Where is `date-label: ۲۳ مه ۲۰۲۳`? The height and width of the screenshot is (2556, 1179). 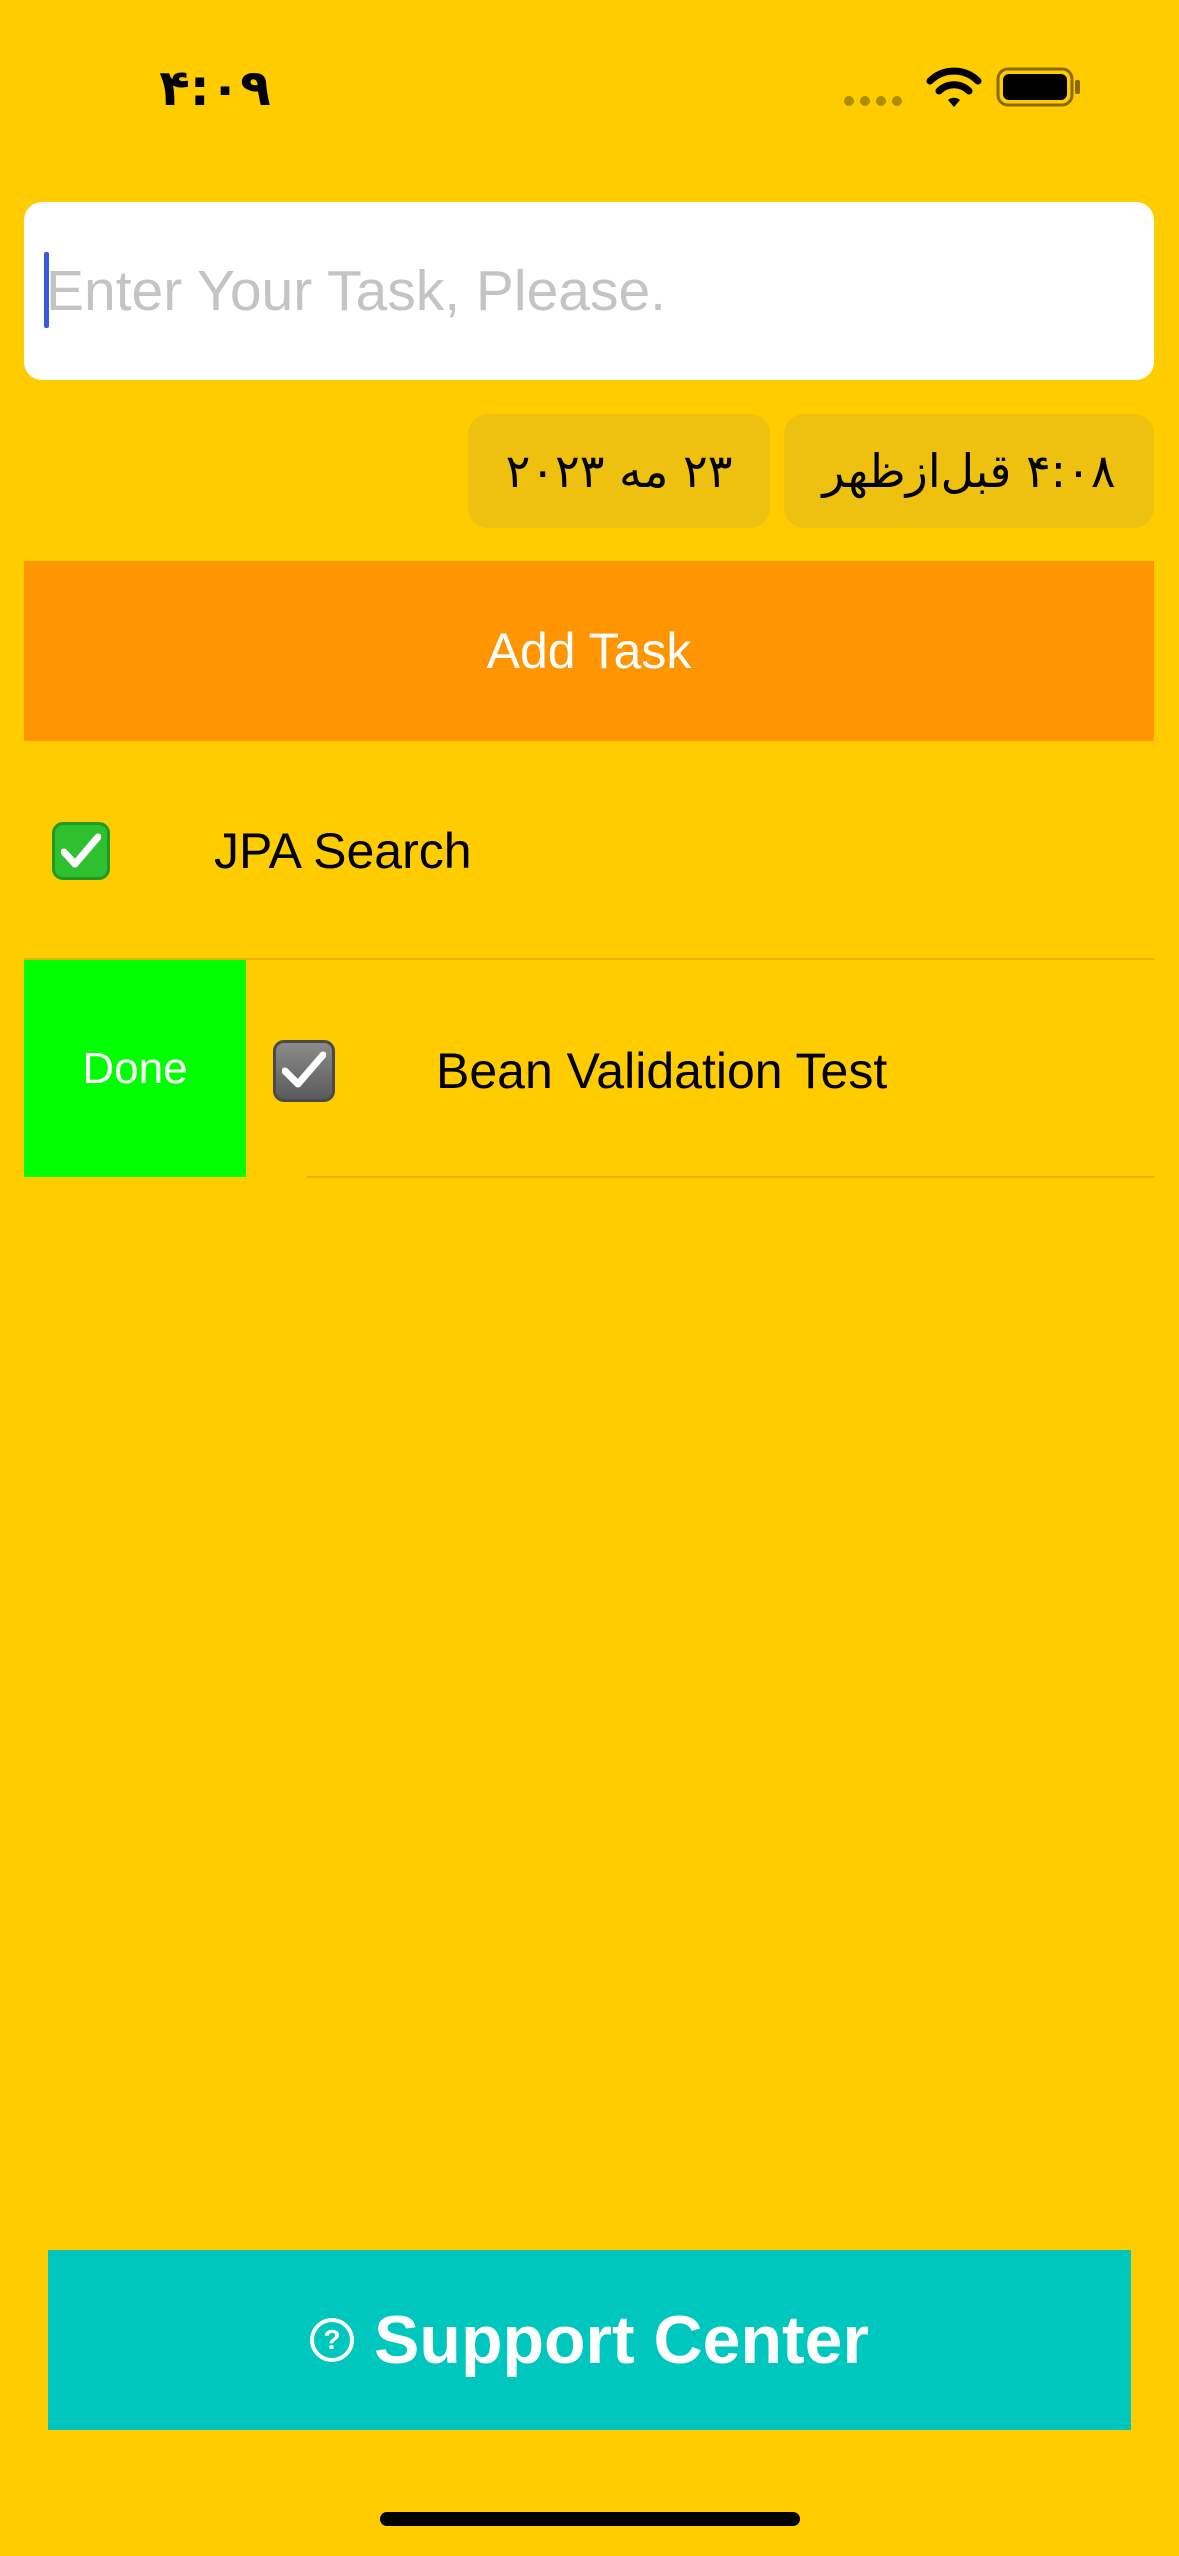 date-label: ۲۳ مه ۲۰۲۳ is located at coordinates (619, 471).